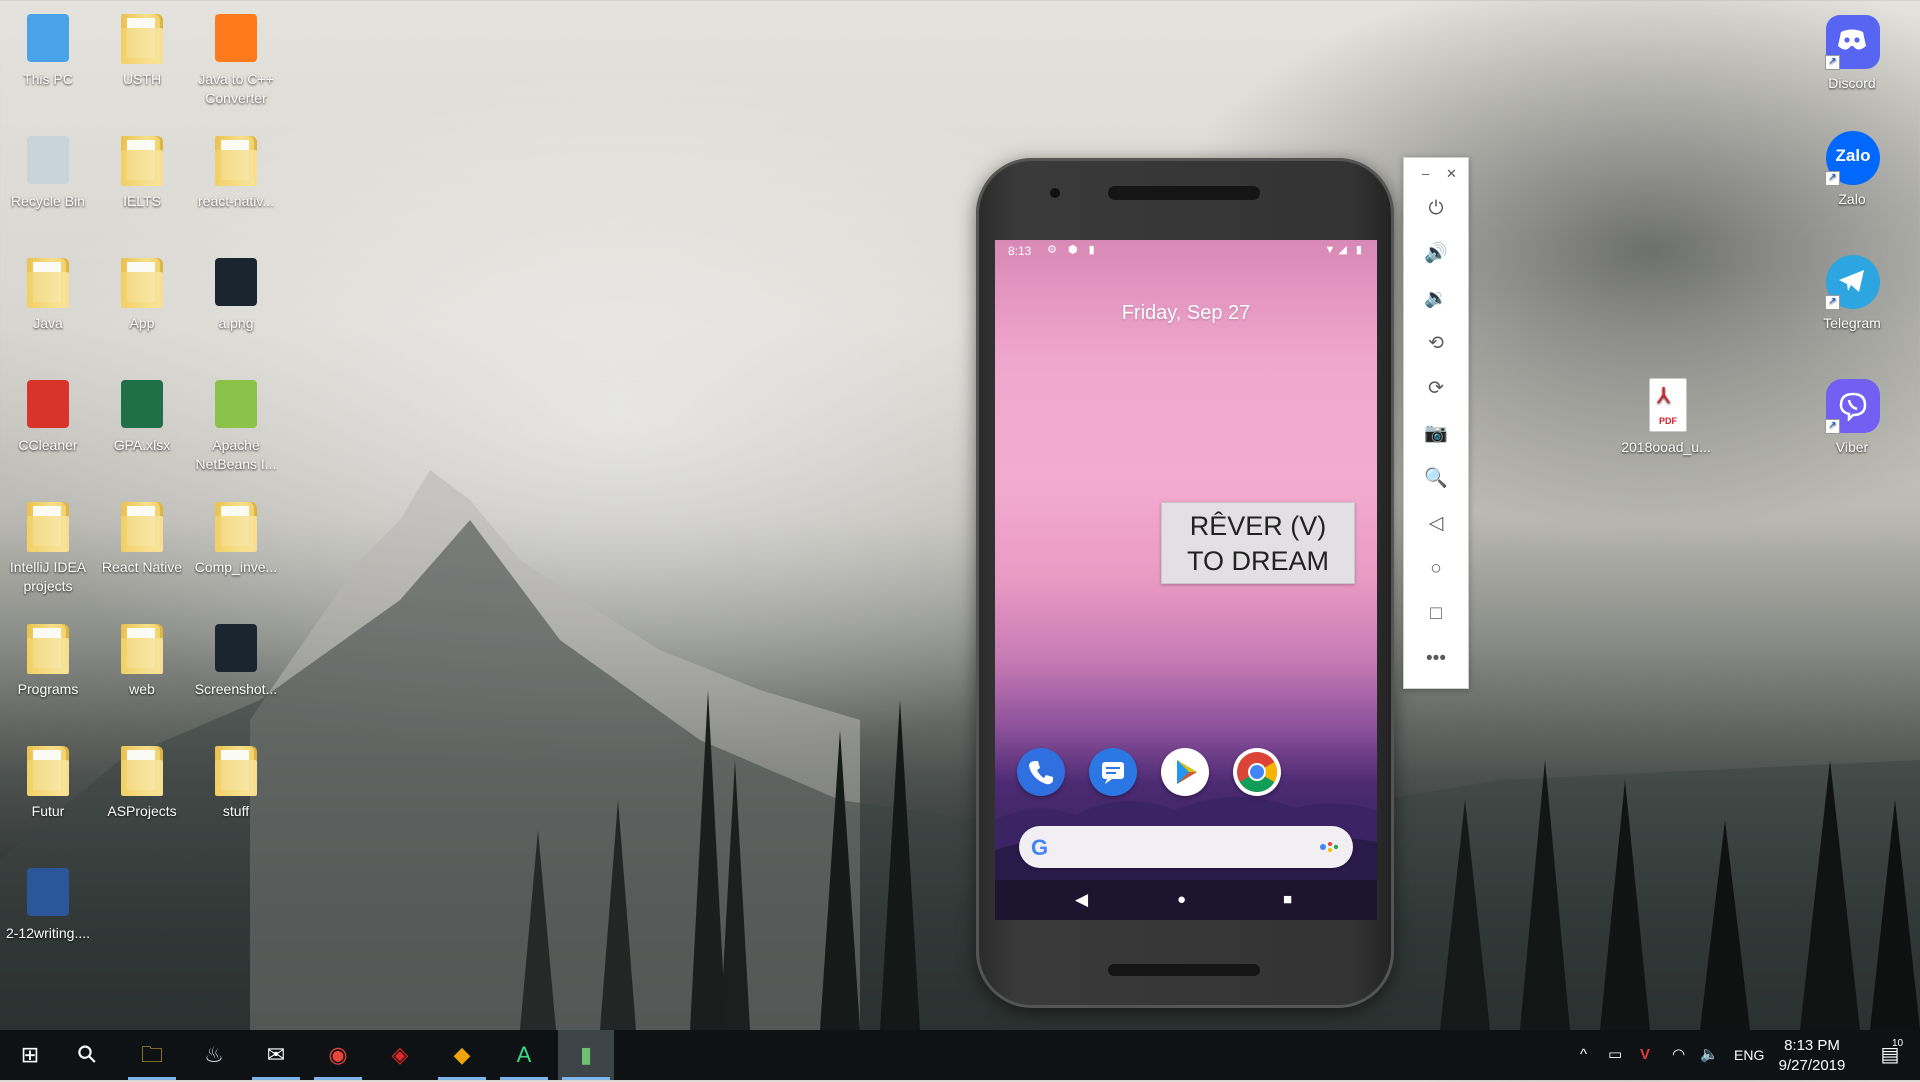  I want to click on rotate-right-icon: ⟳, so click(1436, 389).